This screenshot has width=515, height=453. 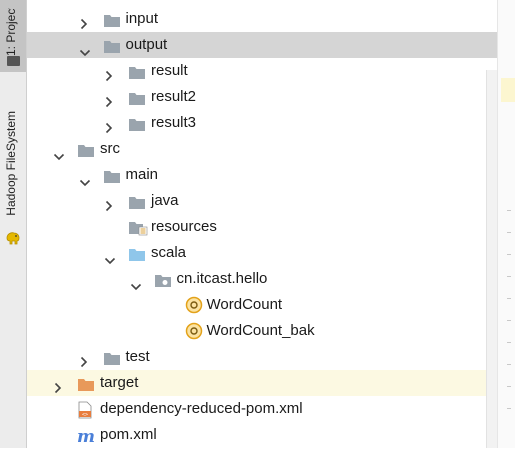 What do you see at coordinates (262, 149) in the screenshot?
I see `tree-row: src` at bounding box center [262, 149].